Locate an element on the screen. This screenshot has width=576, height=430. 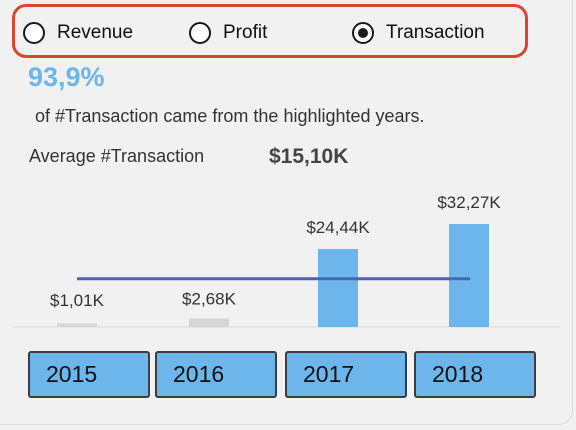
revenue-radio-icon is located at coordinates (34, 33).